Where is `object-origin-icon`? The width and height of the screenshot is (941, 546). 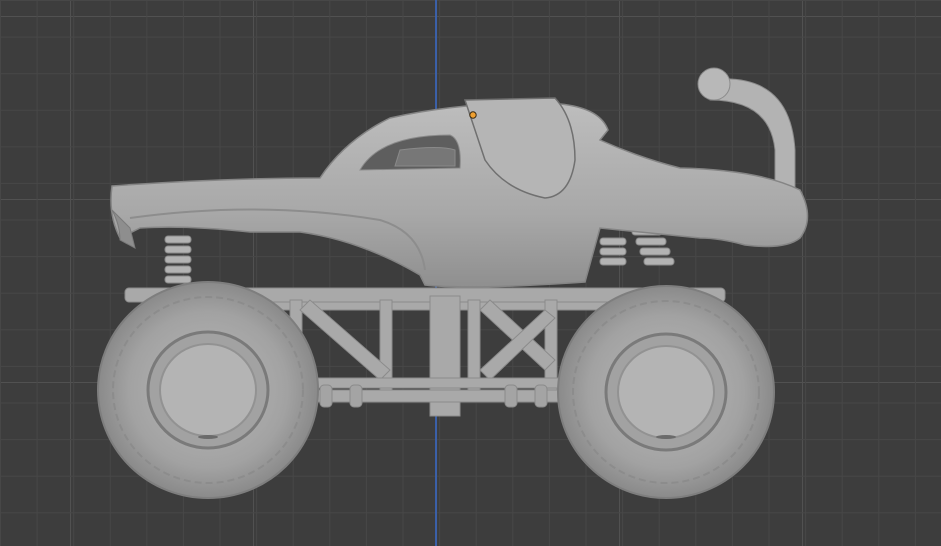 object-origin-icon is located at coordinates (473, 115).